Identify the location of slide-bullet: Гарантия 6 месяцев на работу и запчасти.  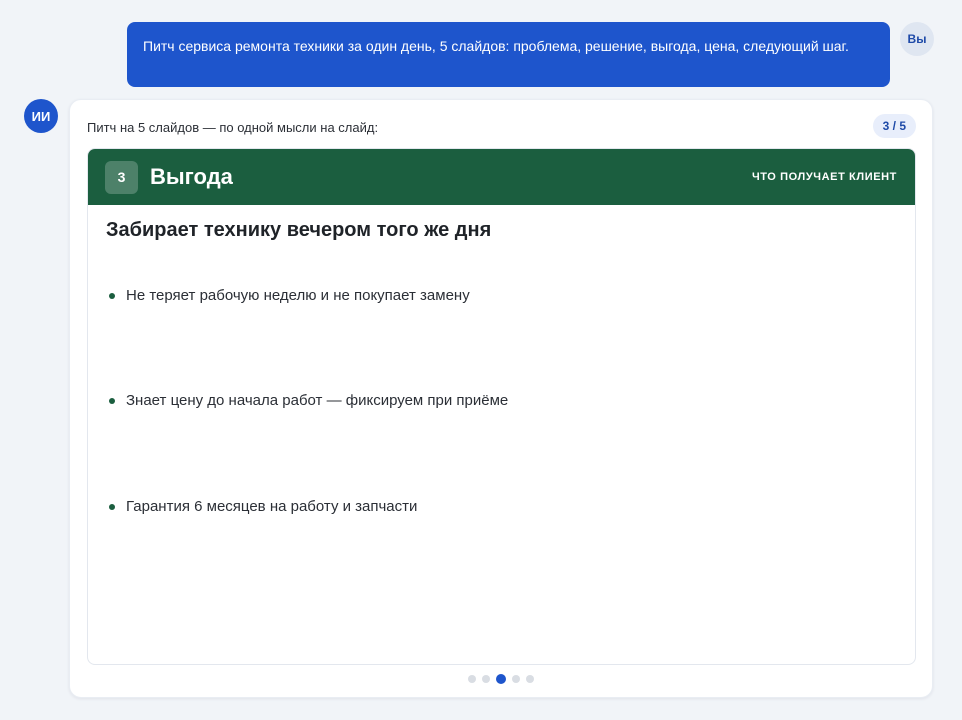
(263, 506).